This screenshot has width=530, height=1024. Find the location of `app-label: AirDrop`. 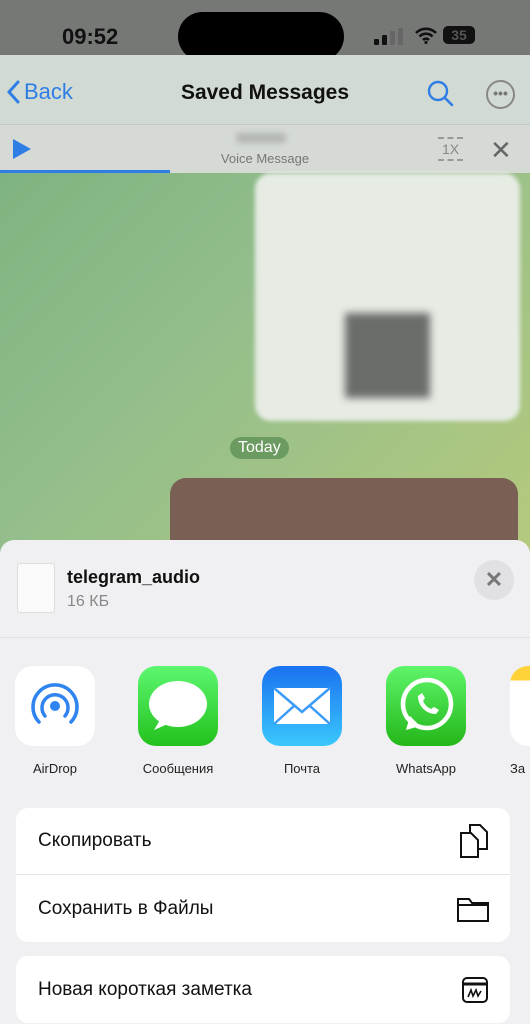

app-label: AirDrop is located at coordinates (55, 768).